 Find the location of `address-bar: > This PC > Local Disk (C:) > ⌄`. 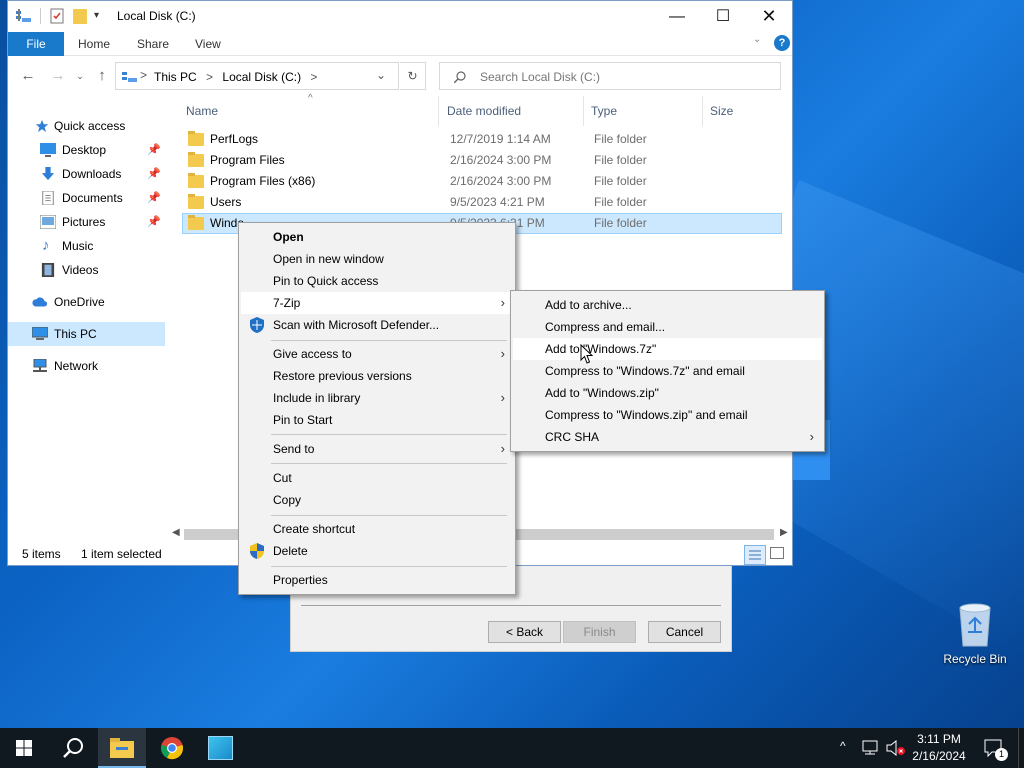

address-bar: > This PC > Local Disk (C:) > ⌄ is located at coordinates (257, 76).